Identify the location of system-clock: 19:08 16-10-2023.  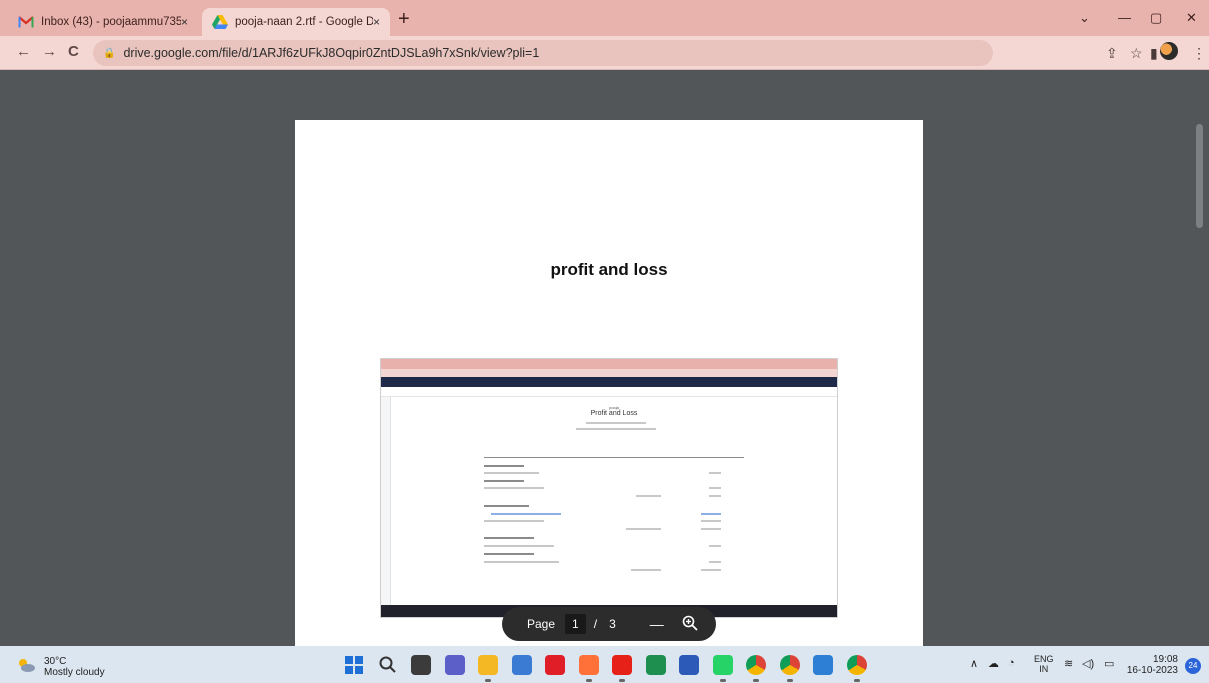
(1150, 665).